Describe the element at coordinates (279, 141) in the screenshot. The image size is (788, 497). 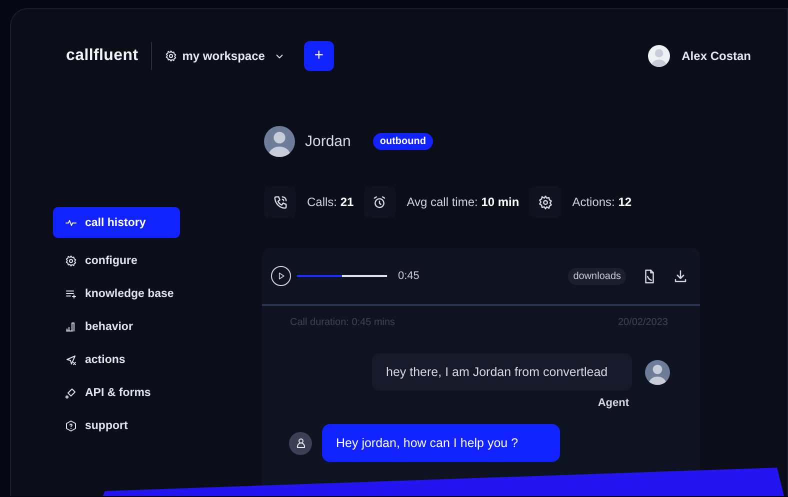
I see `contact-avatar` at that location.